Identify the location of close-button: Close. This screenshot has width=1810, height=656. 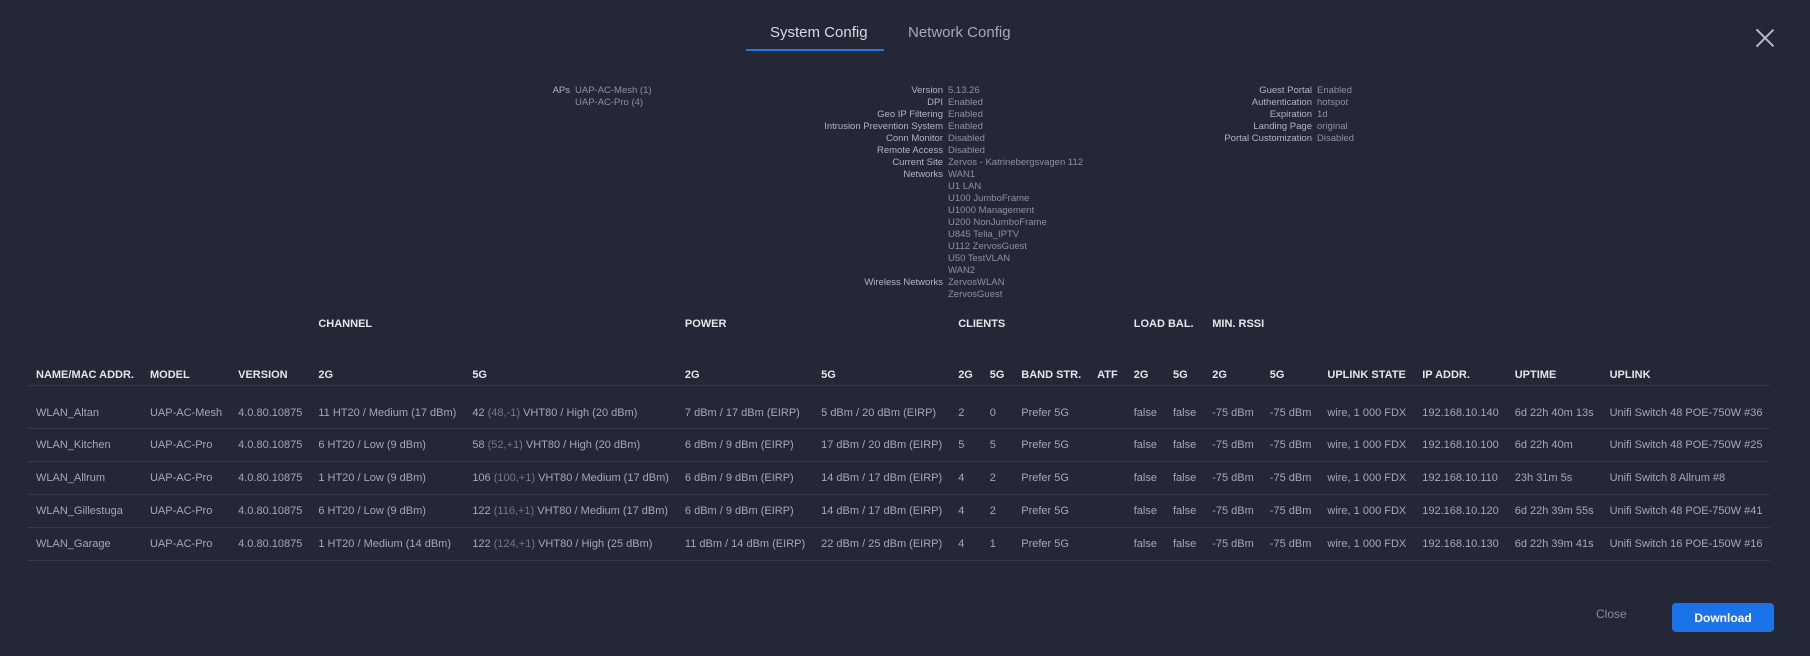
(1611, 614).